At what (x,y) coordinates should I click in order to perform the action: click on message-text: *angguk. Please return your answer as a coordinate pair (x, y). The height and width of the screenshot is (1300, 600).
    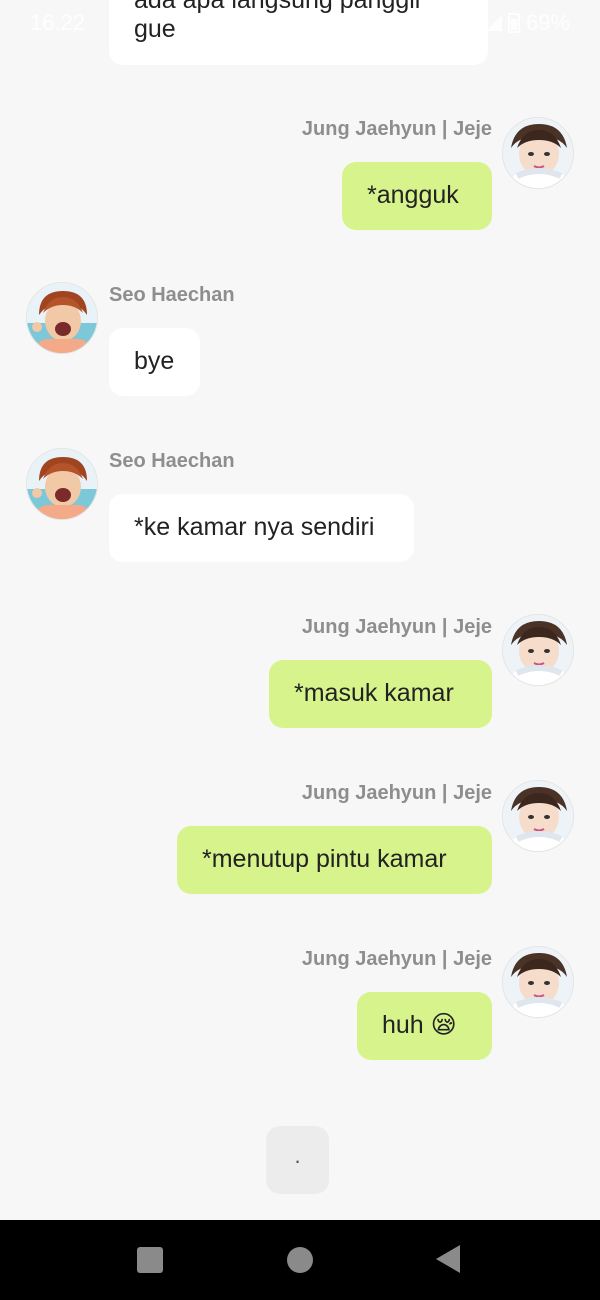
    Looking at the image, I should click on (413, 195).